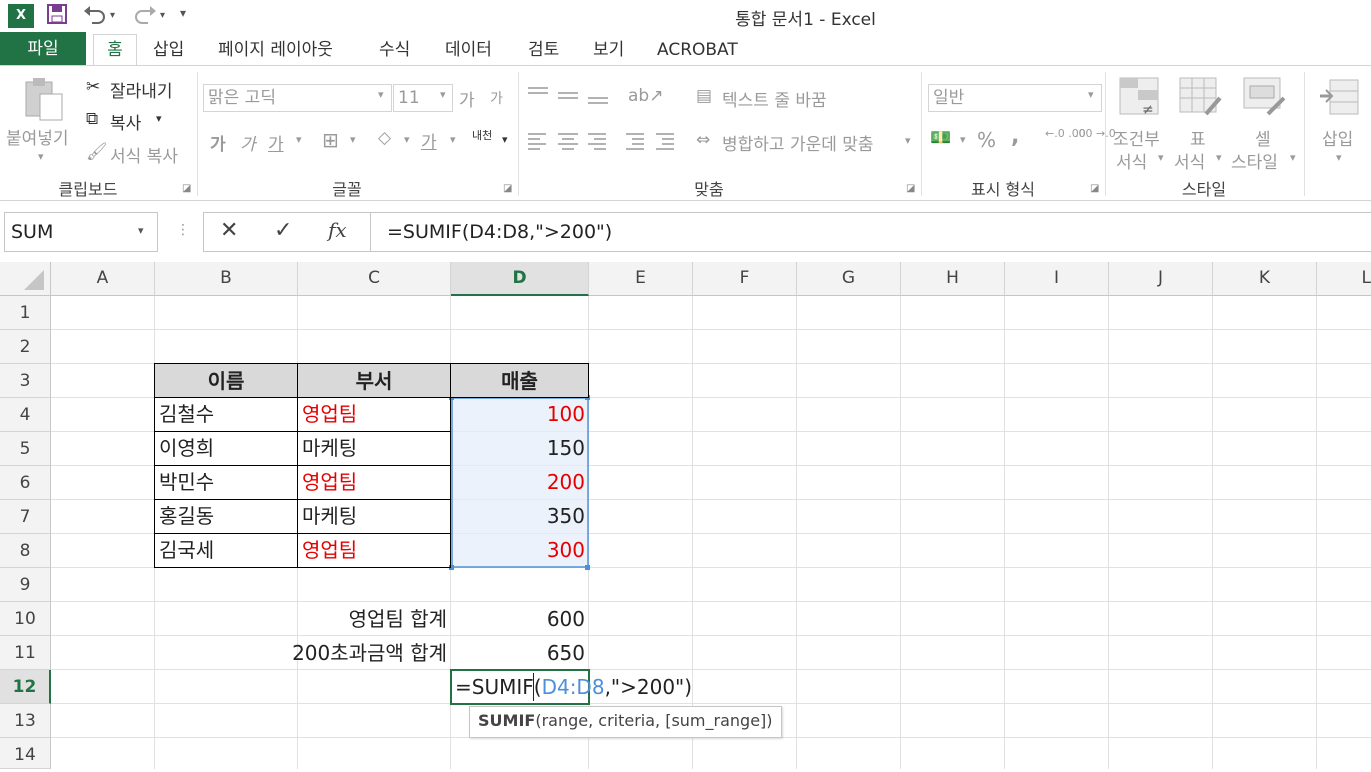 Image resolution: width=1371 pixels, height=772 pixels. What do you see at coordinates (467, 98) in the screenshot?
I see `grow-font-button: 가` at bounding box center [467, 98].